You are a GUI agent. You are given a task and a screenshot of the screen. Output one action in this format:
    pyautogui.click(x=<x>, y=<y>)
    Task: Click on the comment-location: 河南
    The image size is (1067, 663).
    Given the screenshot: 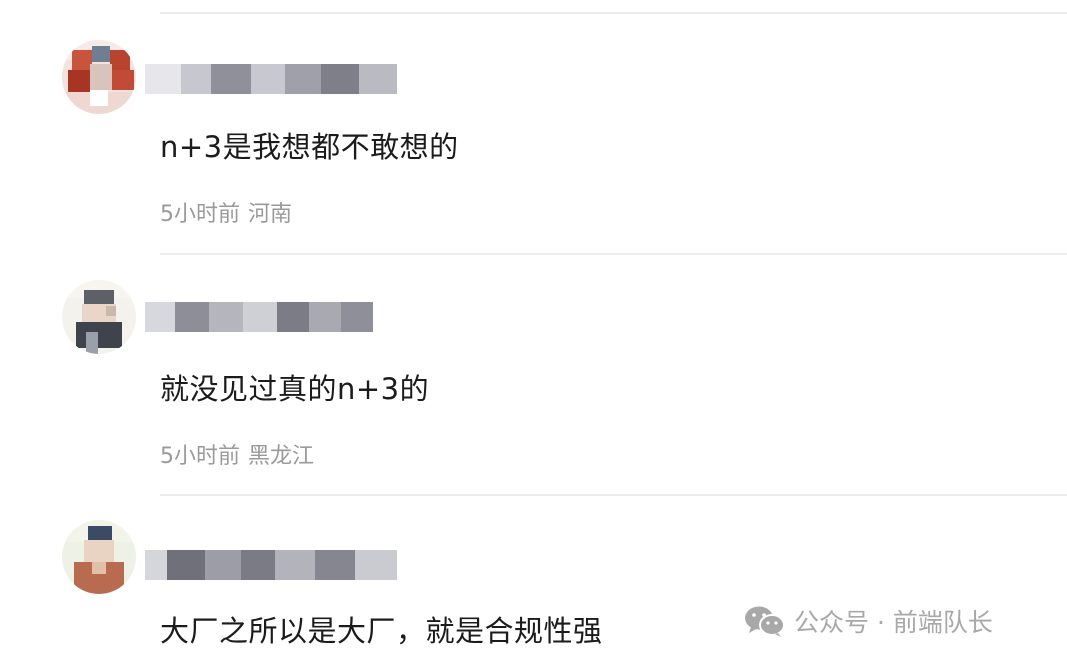 What is the action you would take?
    pyautogui.click(x=270, y=214)
    